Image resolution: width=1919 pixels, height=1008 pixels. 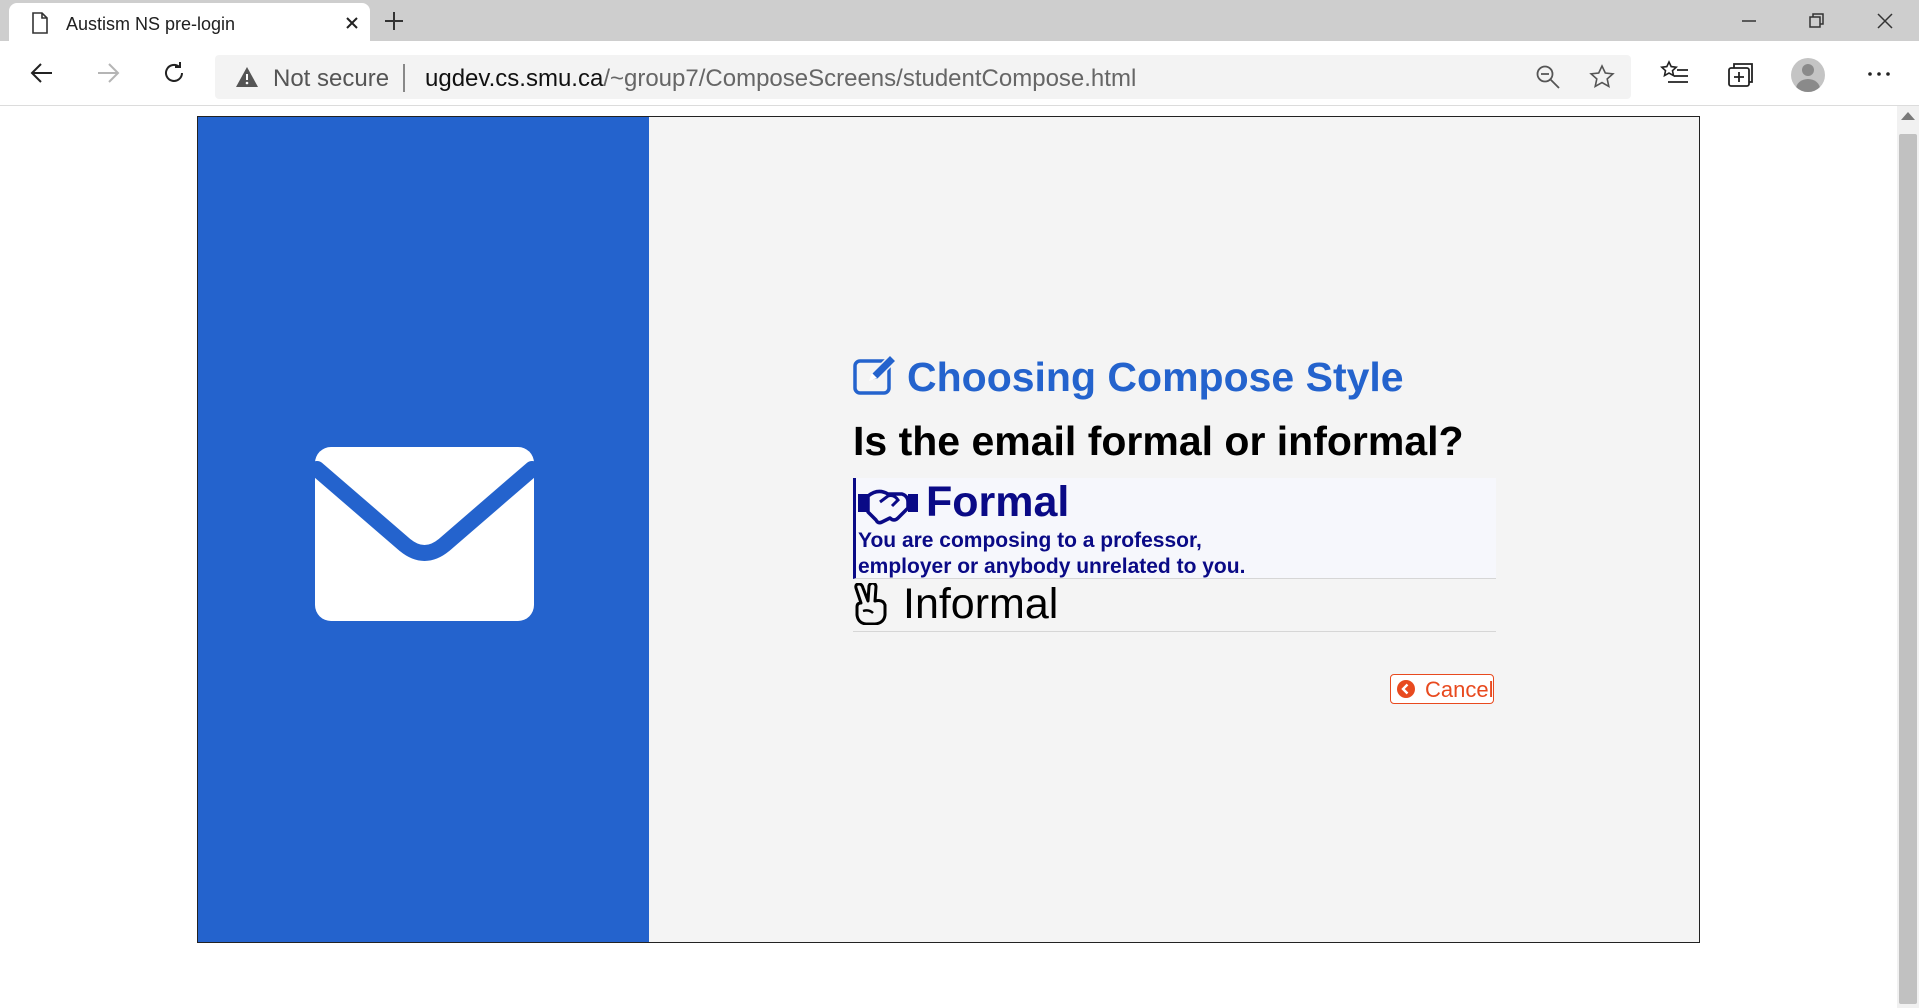 What do you see at coordinates (352, 23) in the screenshot?
I see `close-tab-icon` at bounding box center [352, 23].